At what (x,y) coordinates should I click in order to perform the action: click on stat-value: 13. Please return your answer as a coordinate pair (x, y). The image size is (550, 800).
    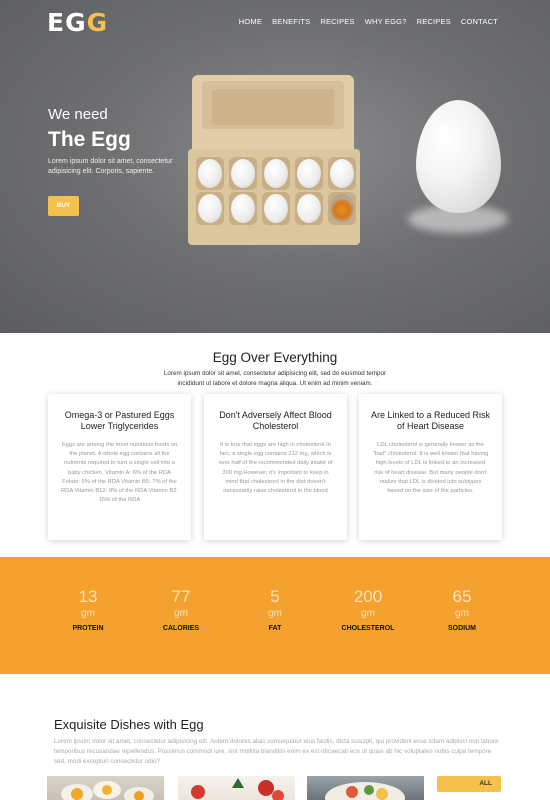
    Looking at the image, I should click on (88, 596).